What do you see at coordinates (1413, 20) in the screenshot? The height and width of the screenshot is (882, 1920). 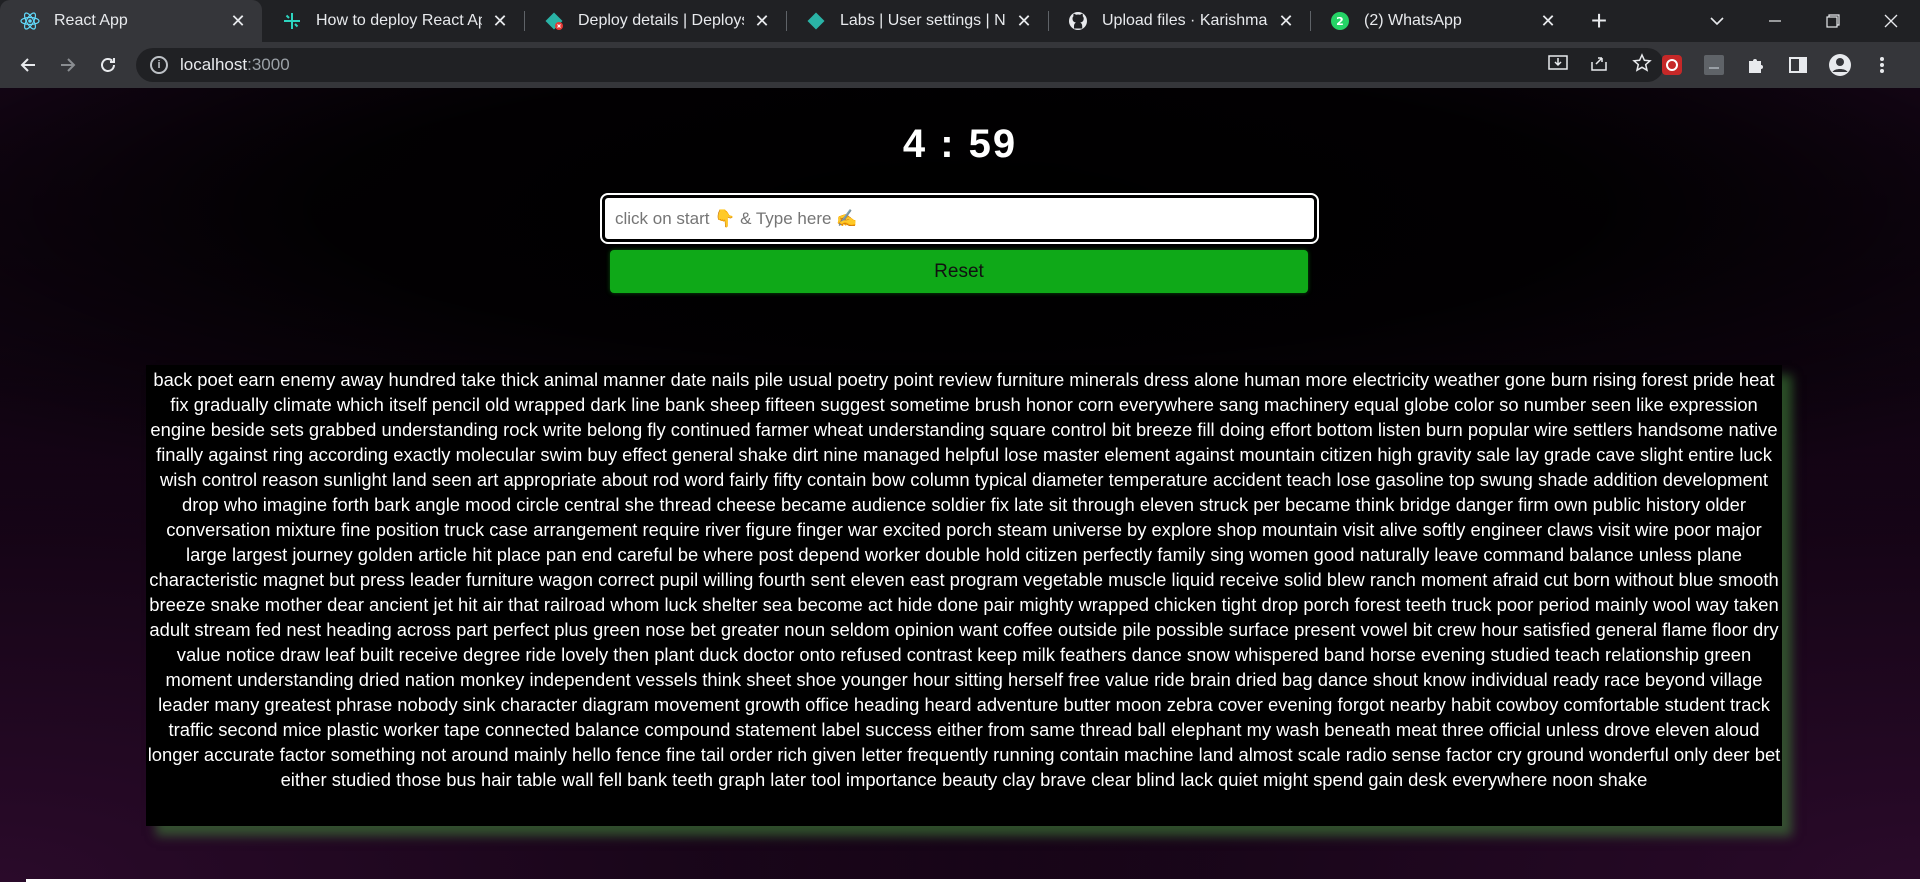 I see `tab-title: (2) WhatsApp` at bounding box center [1413, 20].